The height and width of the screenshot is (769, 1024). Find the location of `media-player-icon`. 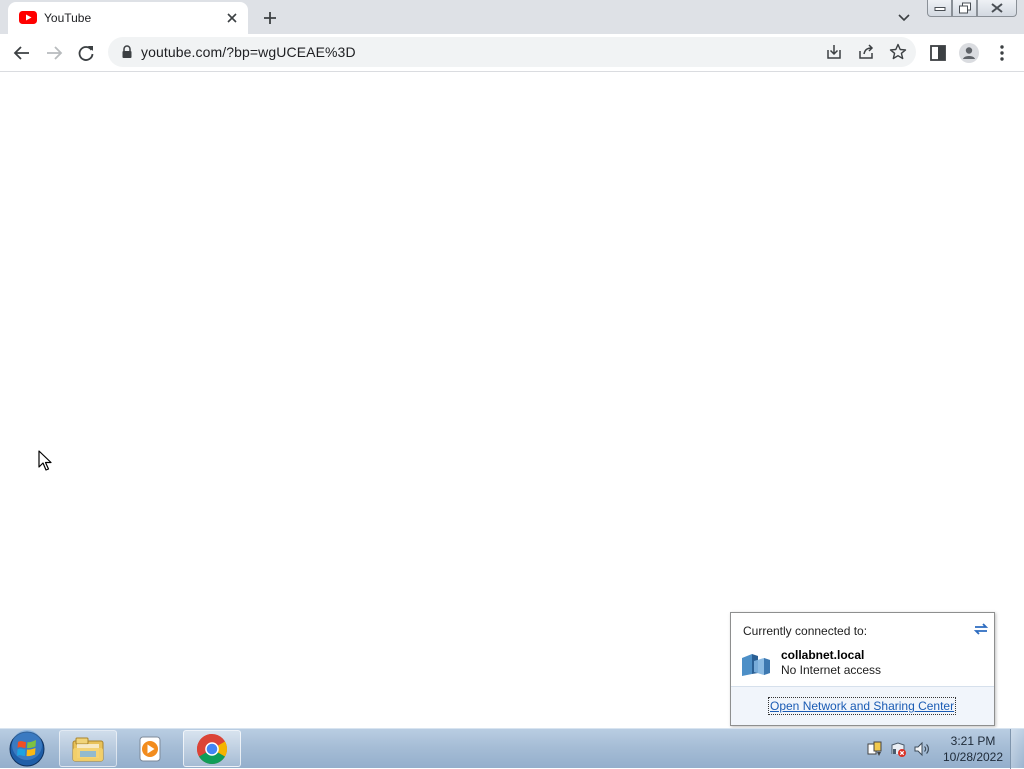

media-player-icon is located at coordinates (150, 748).